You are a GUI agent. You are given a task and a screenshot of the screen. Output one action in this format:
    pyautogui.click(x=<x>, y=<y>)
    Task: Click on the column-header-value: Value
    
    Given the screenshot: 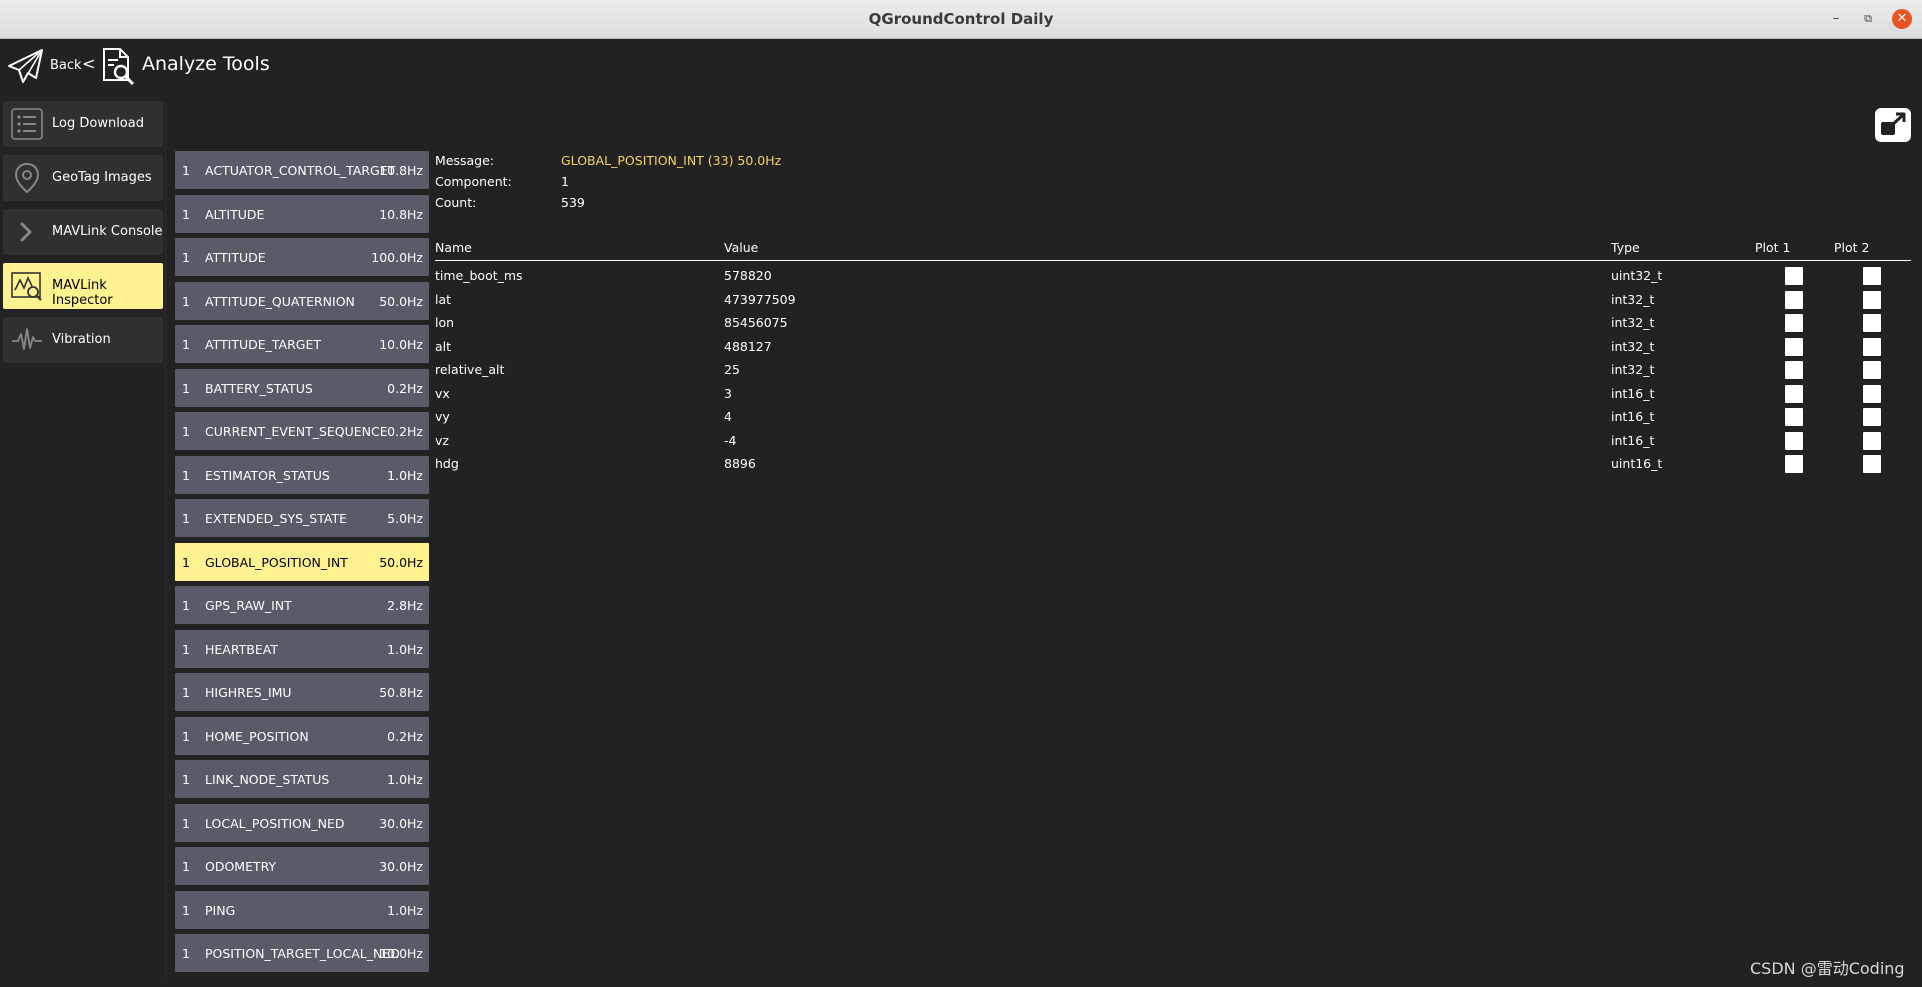 What is the action you would take?
    pyautogui.click(x=741, y=247)
    